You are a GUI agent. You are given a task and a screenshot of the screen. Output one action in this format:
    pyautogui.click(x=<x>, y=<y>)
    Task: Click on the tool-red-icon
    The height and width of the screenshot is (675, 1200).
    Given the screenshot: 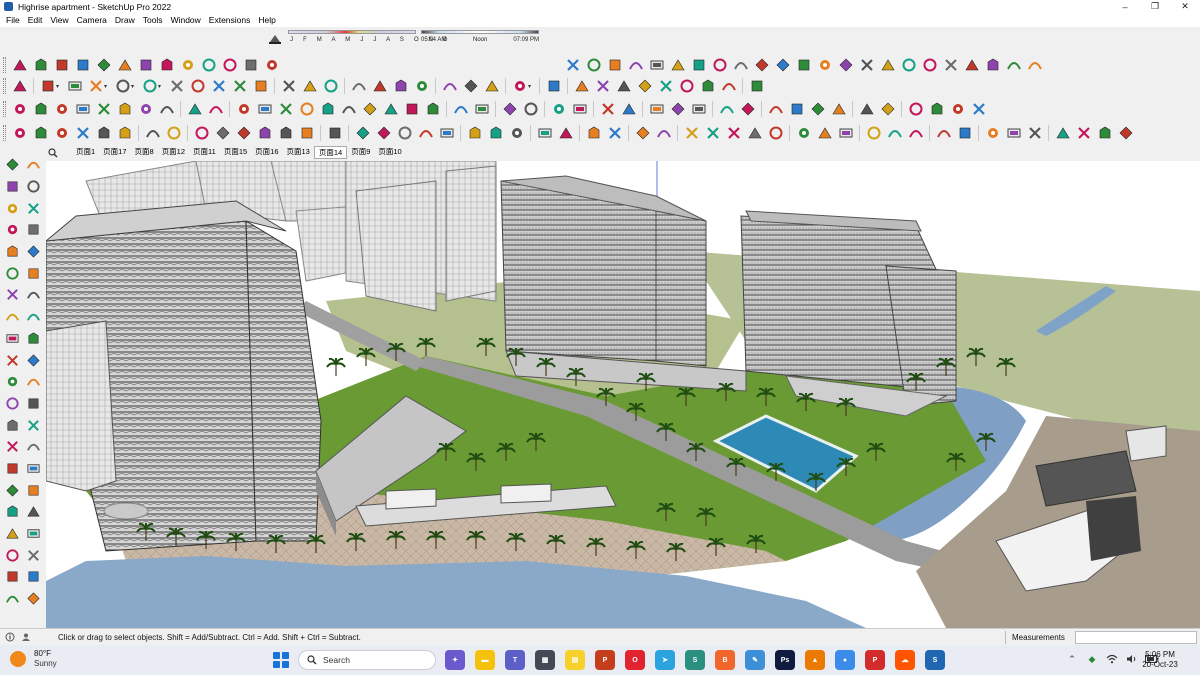 What is the action you would take?
    pyautogui.click(x=615, y=133)
    